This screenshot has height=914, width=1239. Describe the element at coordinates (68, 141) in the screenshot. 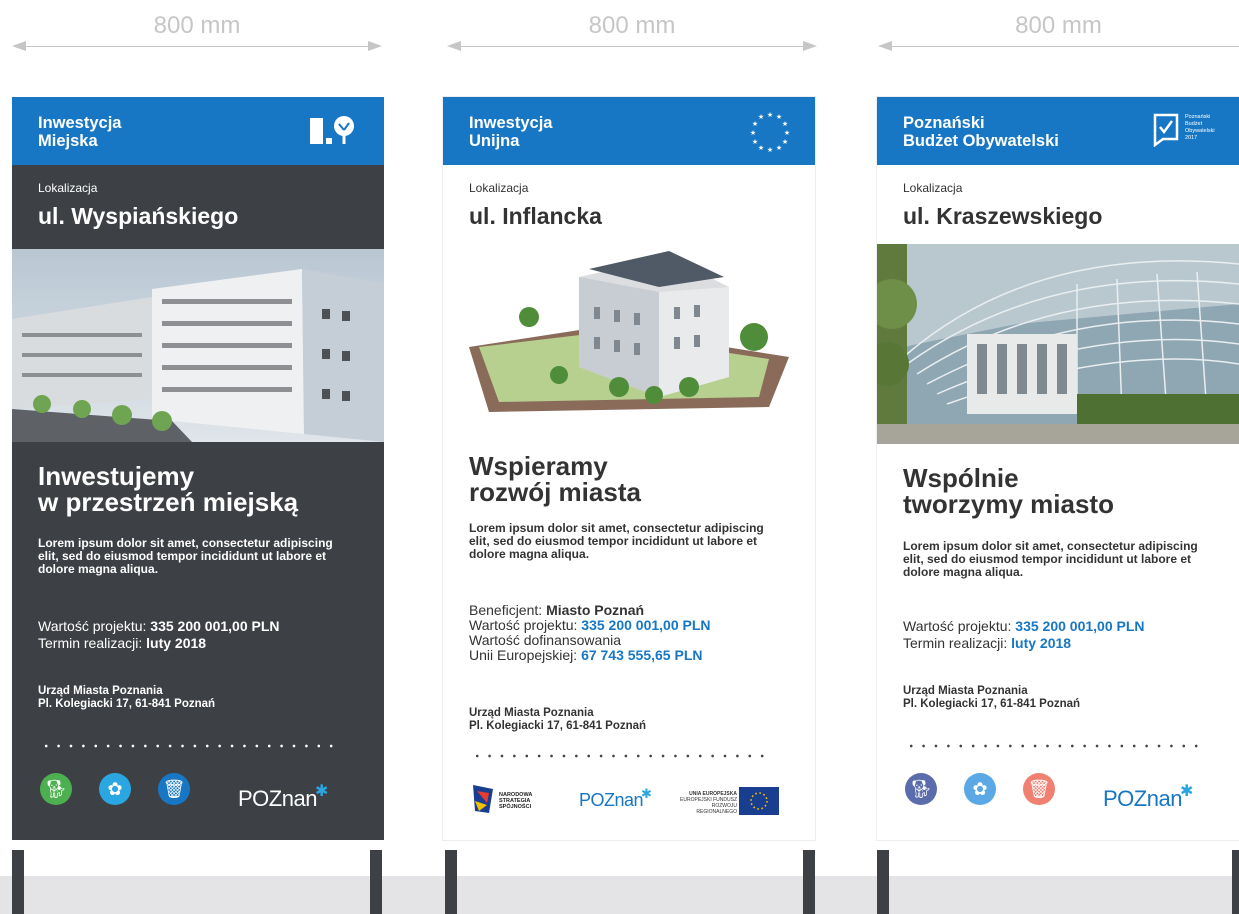

I see `header-line-2: Miejska` at that location.